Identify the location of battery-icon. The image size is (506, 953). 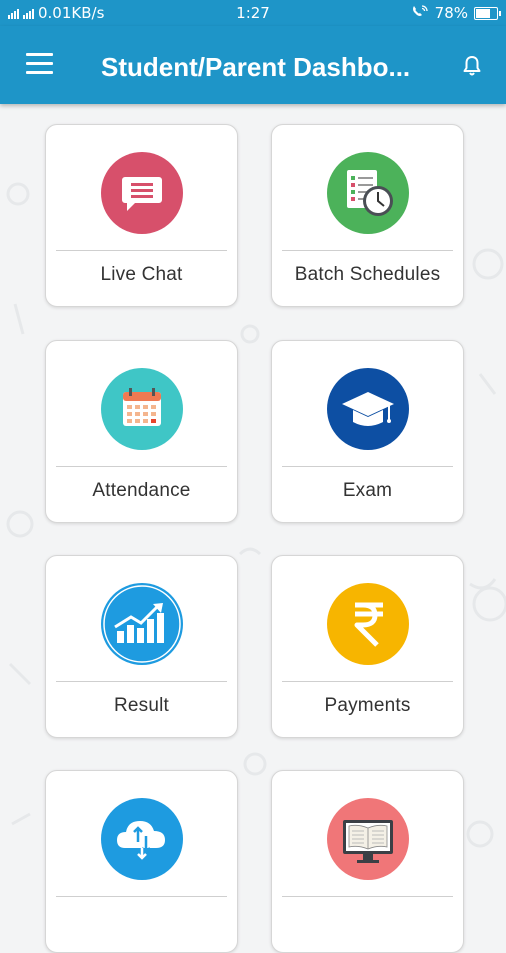
(487, 13).